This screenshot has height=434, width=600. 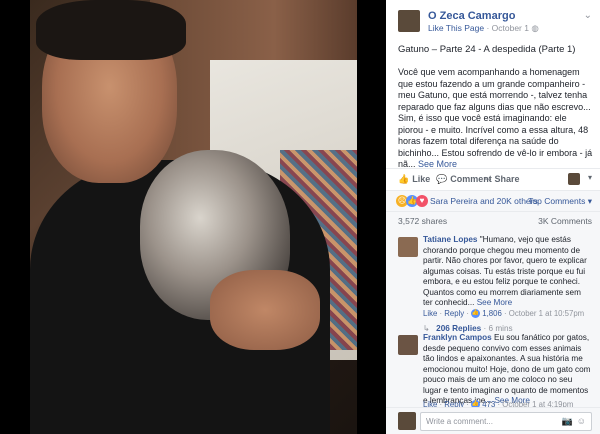 What do you see at coordinates (493, 220) in the screenshot?
I see `stats-row: 3,572 shares 3K Comments` at bounding box center [493, 220].